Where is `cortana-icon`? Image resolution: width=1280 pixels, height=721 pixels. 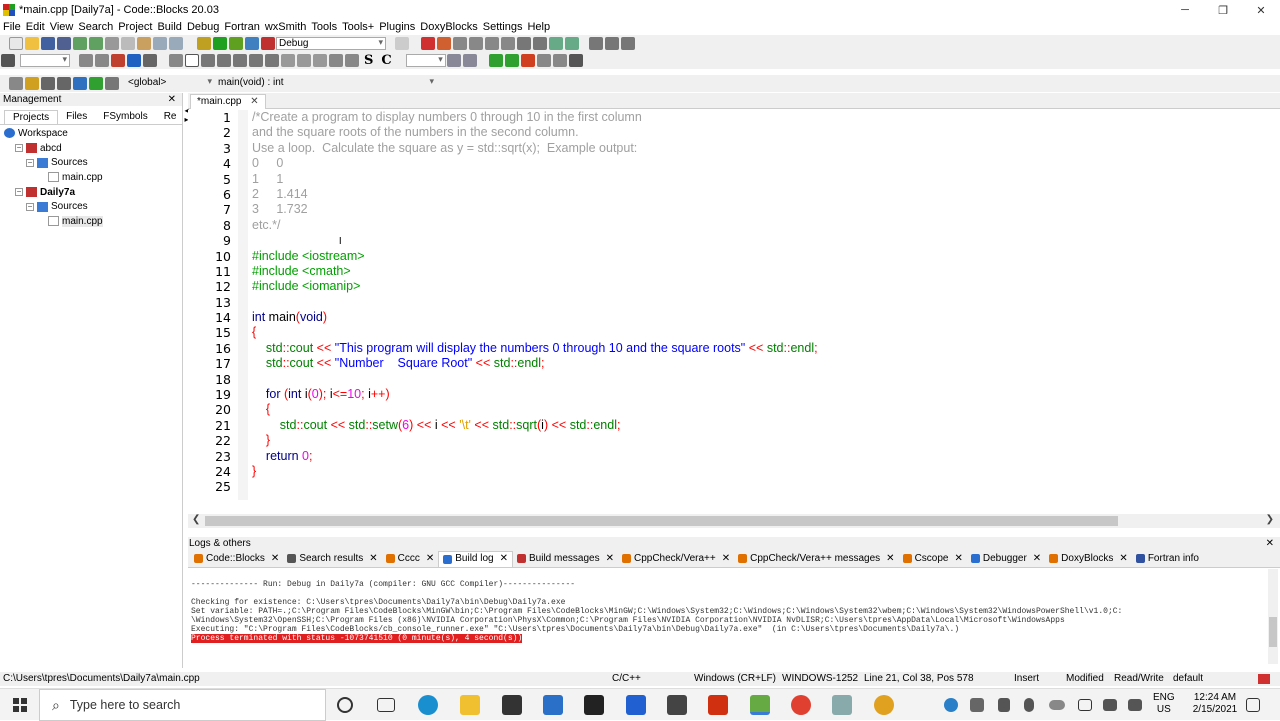 cortana-icon is located at coordinates (345, 705).